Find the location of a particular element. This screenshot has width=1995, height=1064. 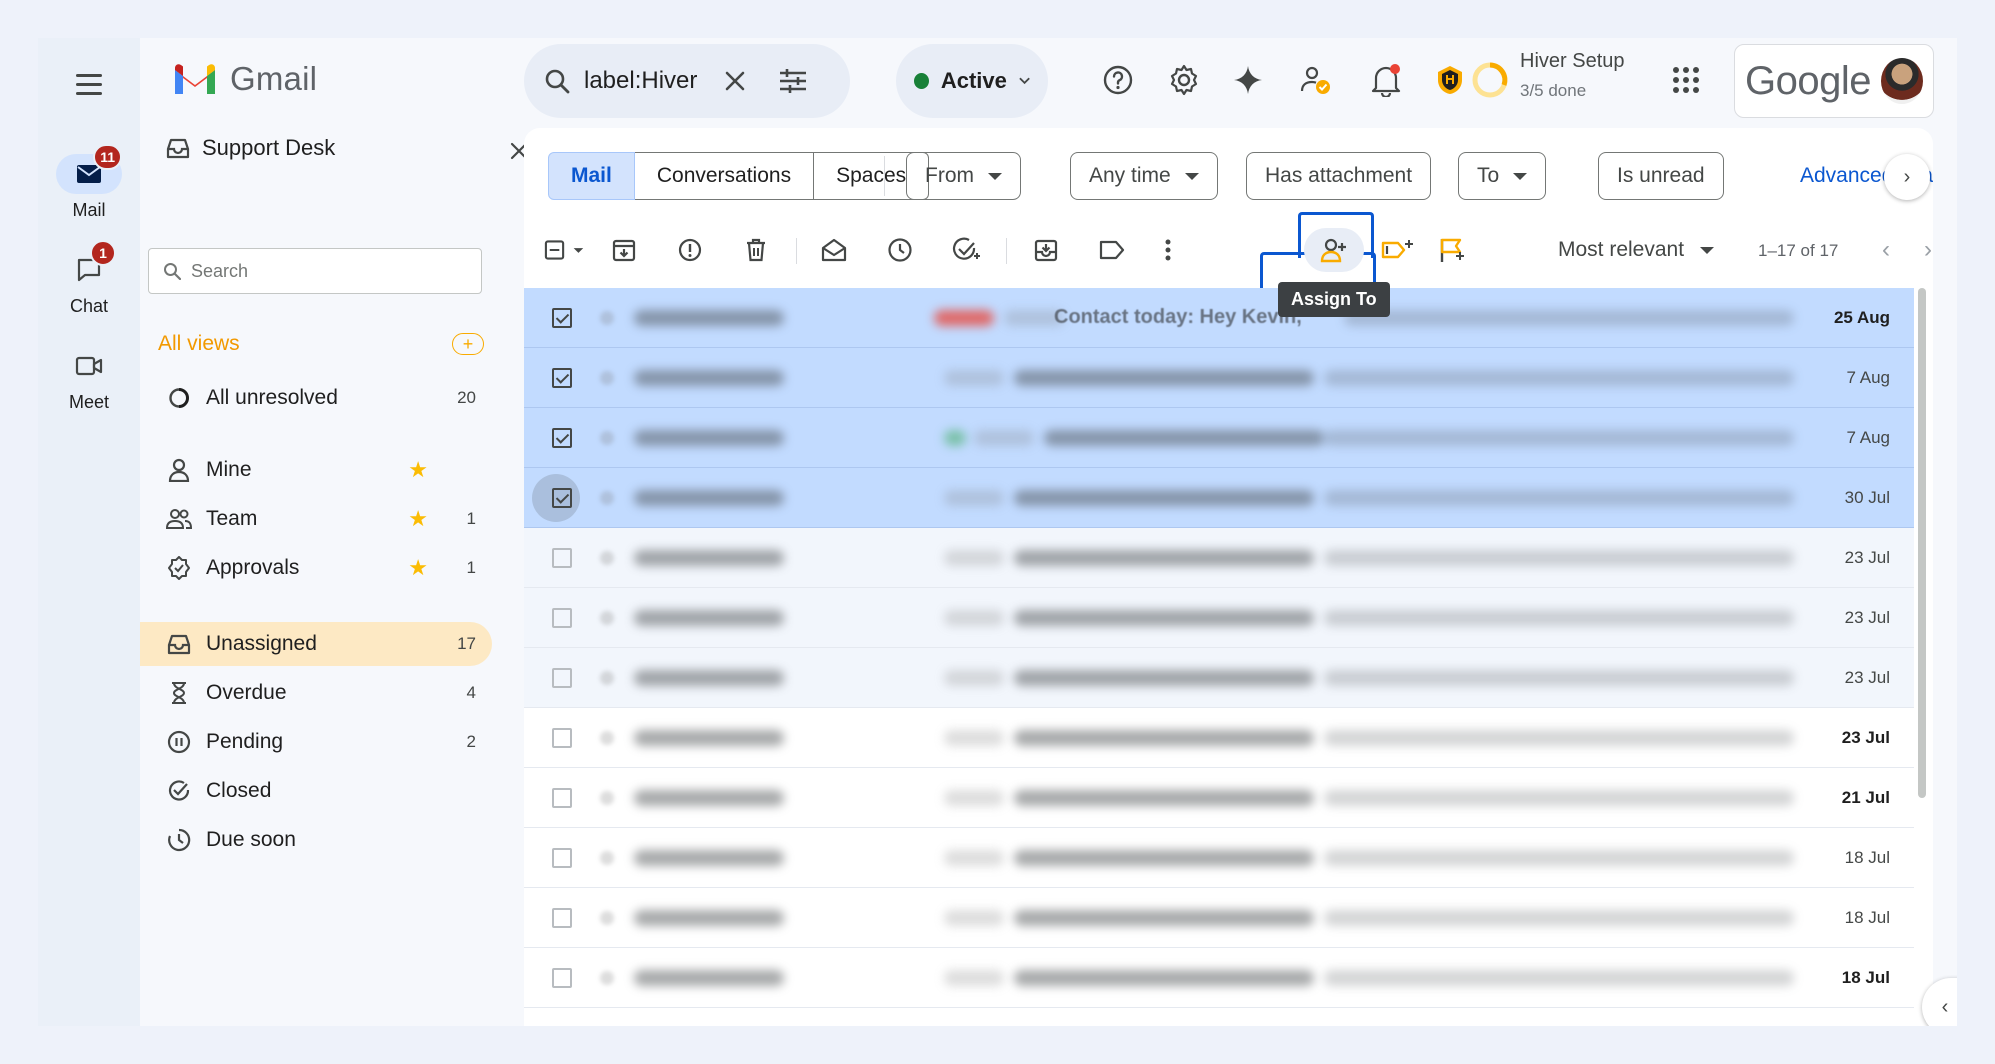

report-spam-icon is located at coordinates (690, 250).